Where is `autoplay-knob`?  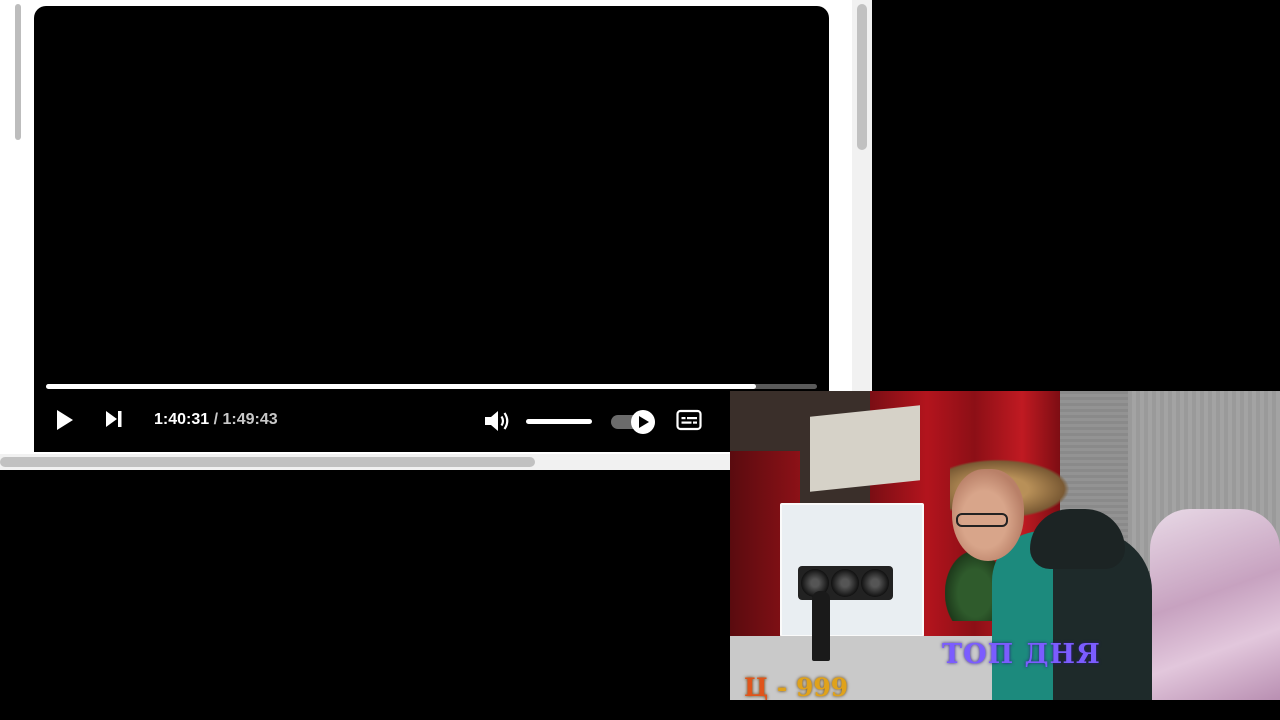
autoplay-knob is located at coordinates (643, 422).